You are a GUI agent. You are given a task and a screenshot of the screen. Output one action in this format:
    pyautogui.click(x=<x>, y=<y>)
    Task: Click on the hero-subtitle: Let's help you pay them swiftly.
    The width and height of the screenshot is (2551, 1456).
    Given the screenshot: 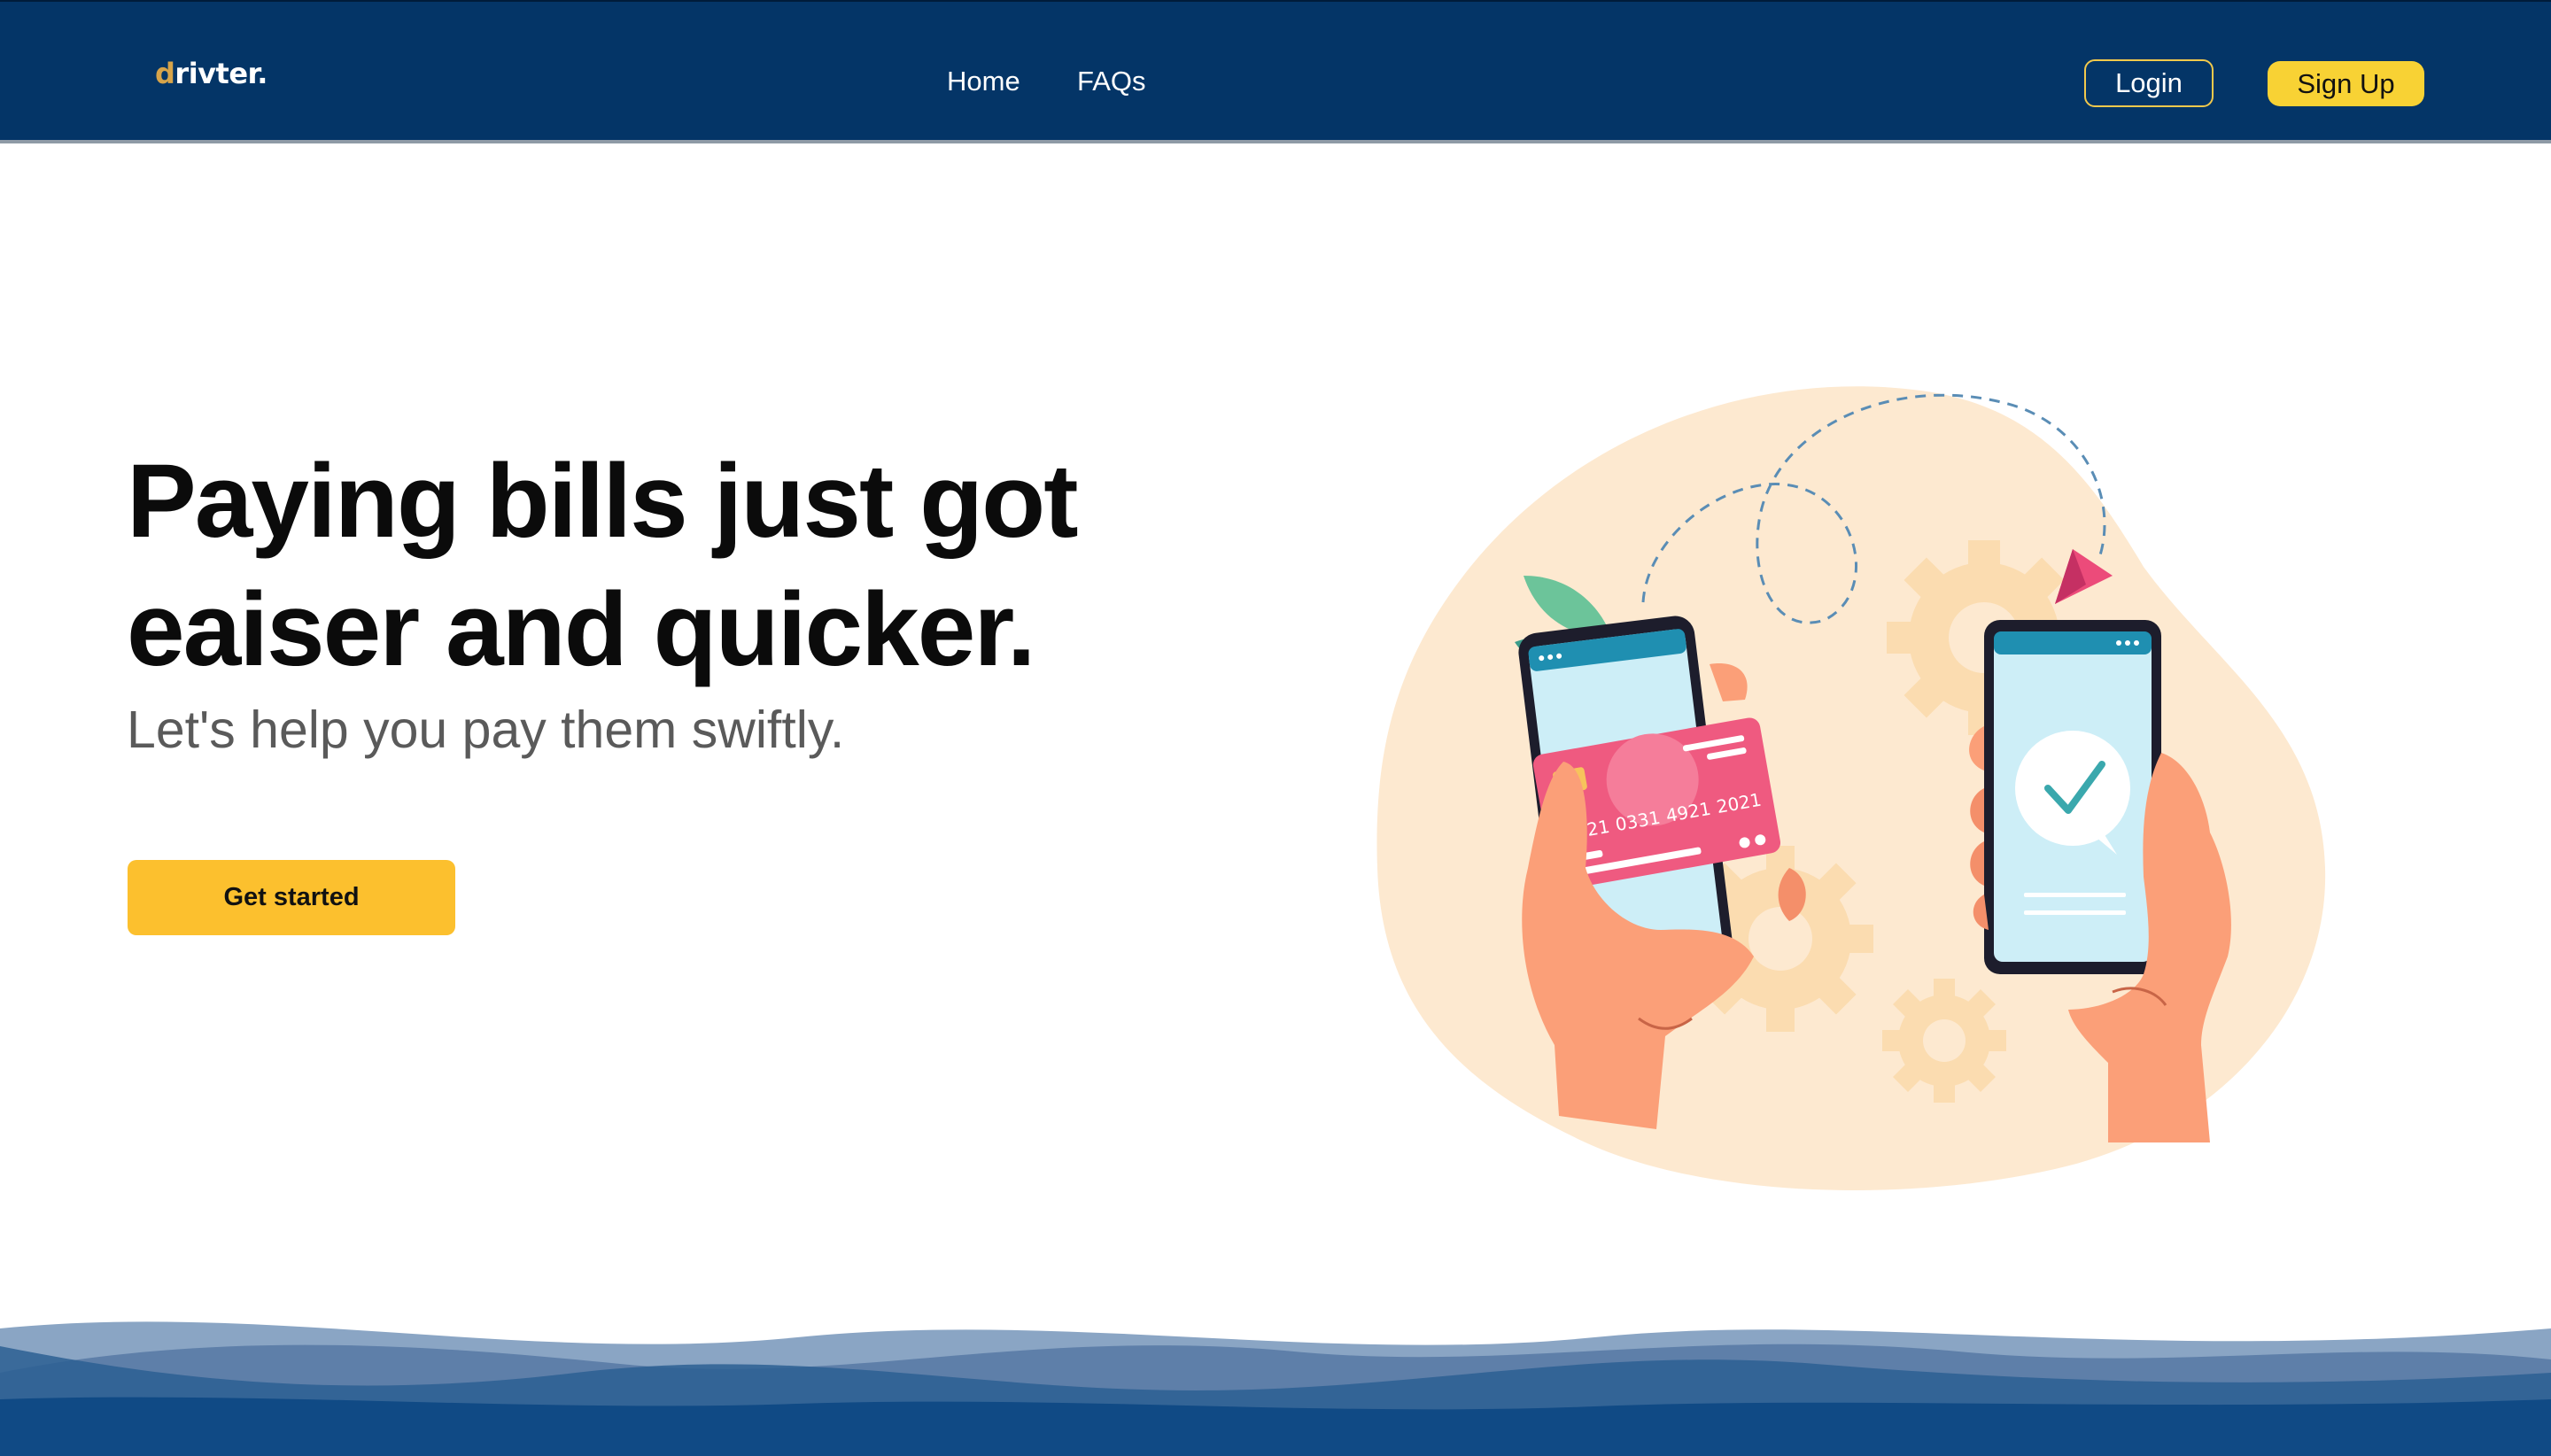 What is the action you would take?
    pyautogui.click(x=486, y=730)
    